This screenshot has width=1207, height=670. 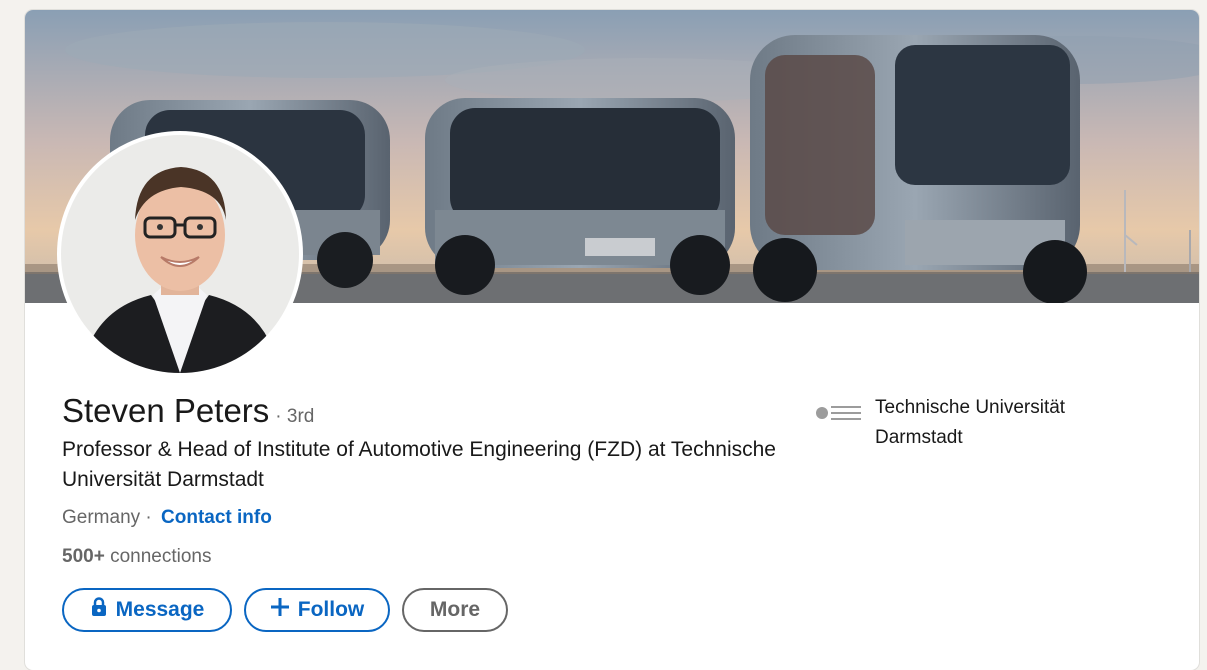 I want to click on connections-count: 500+ connections, so click(x=136, y=557).